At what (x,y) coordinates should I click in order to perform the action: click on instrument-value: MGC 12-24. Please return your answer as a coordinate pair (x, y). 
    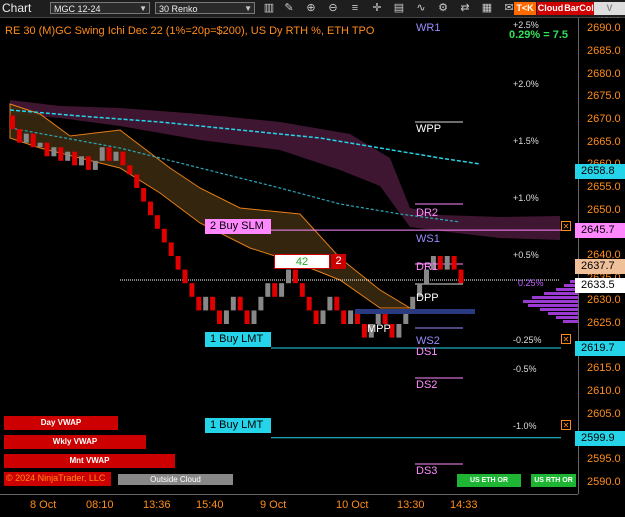
    Looking at the image, I should click on (77, 9).